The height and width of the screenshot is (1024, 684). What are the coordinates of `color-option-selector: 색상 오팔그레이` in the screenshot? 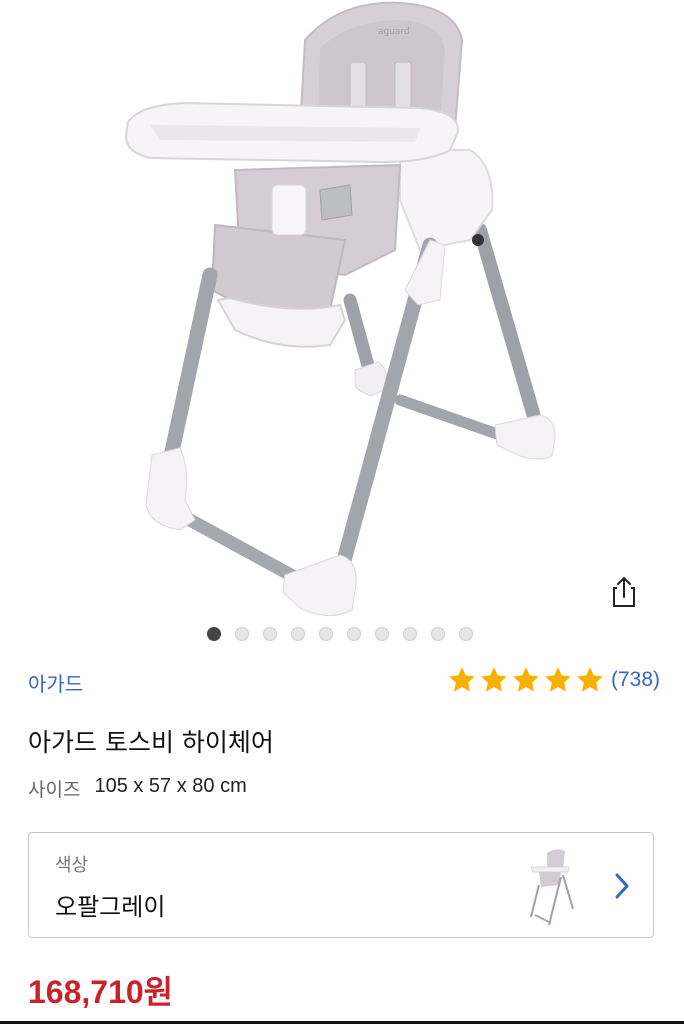 It's located at (341, 885).